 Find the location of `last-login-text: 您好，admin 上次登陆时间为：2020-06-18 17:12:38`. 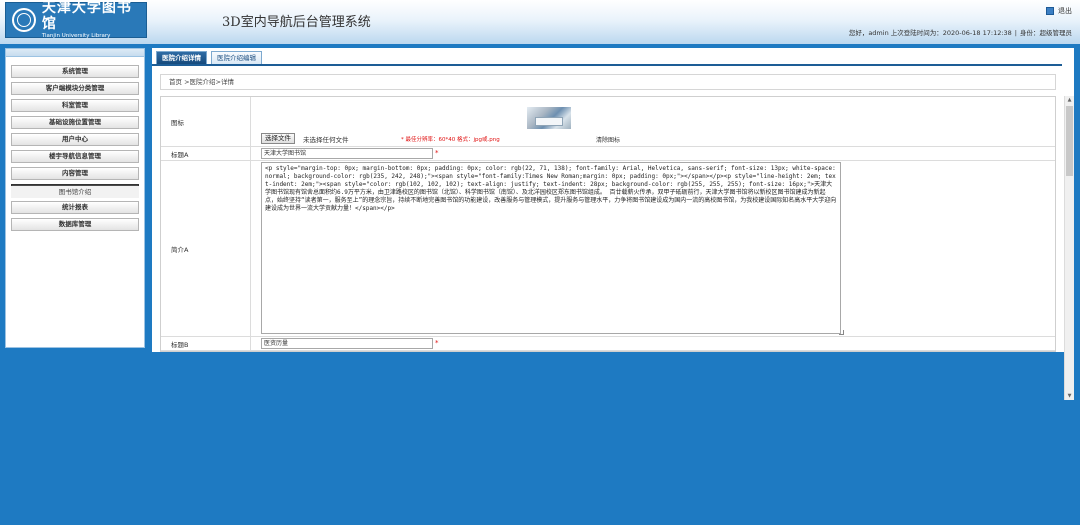

last-login-text: 您好，admin 上次登陆时间为：2020-06-18 17:12:38 is located at coordinates (930, 33).